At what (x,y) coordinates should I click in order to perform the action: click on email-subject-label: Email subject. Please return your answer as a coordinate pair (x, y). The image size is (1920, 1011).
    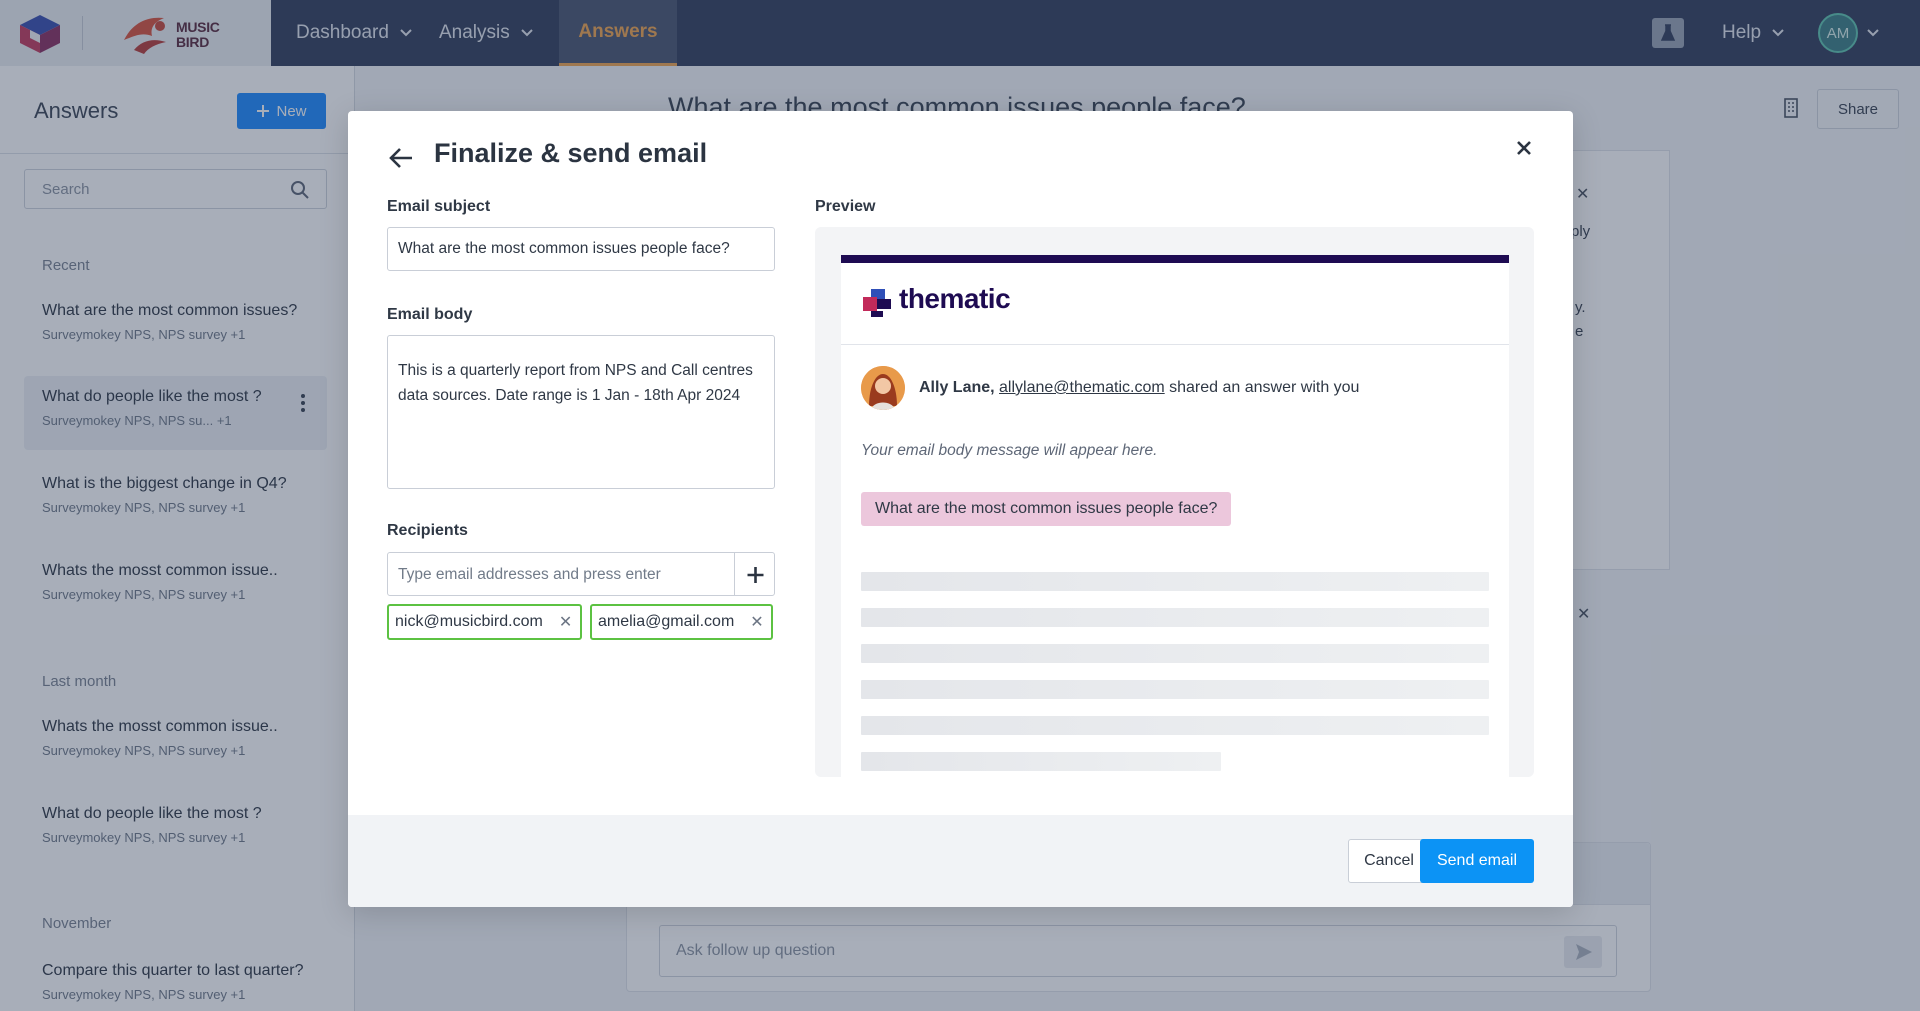
    Looking at the image, I should click on (439, 206).